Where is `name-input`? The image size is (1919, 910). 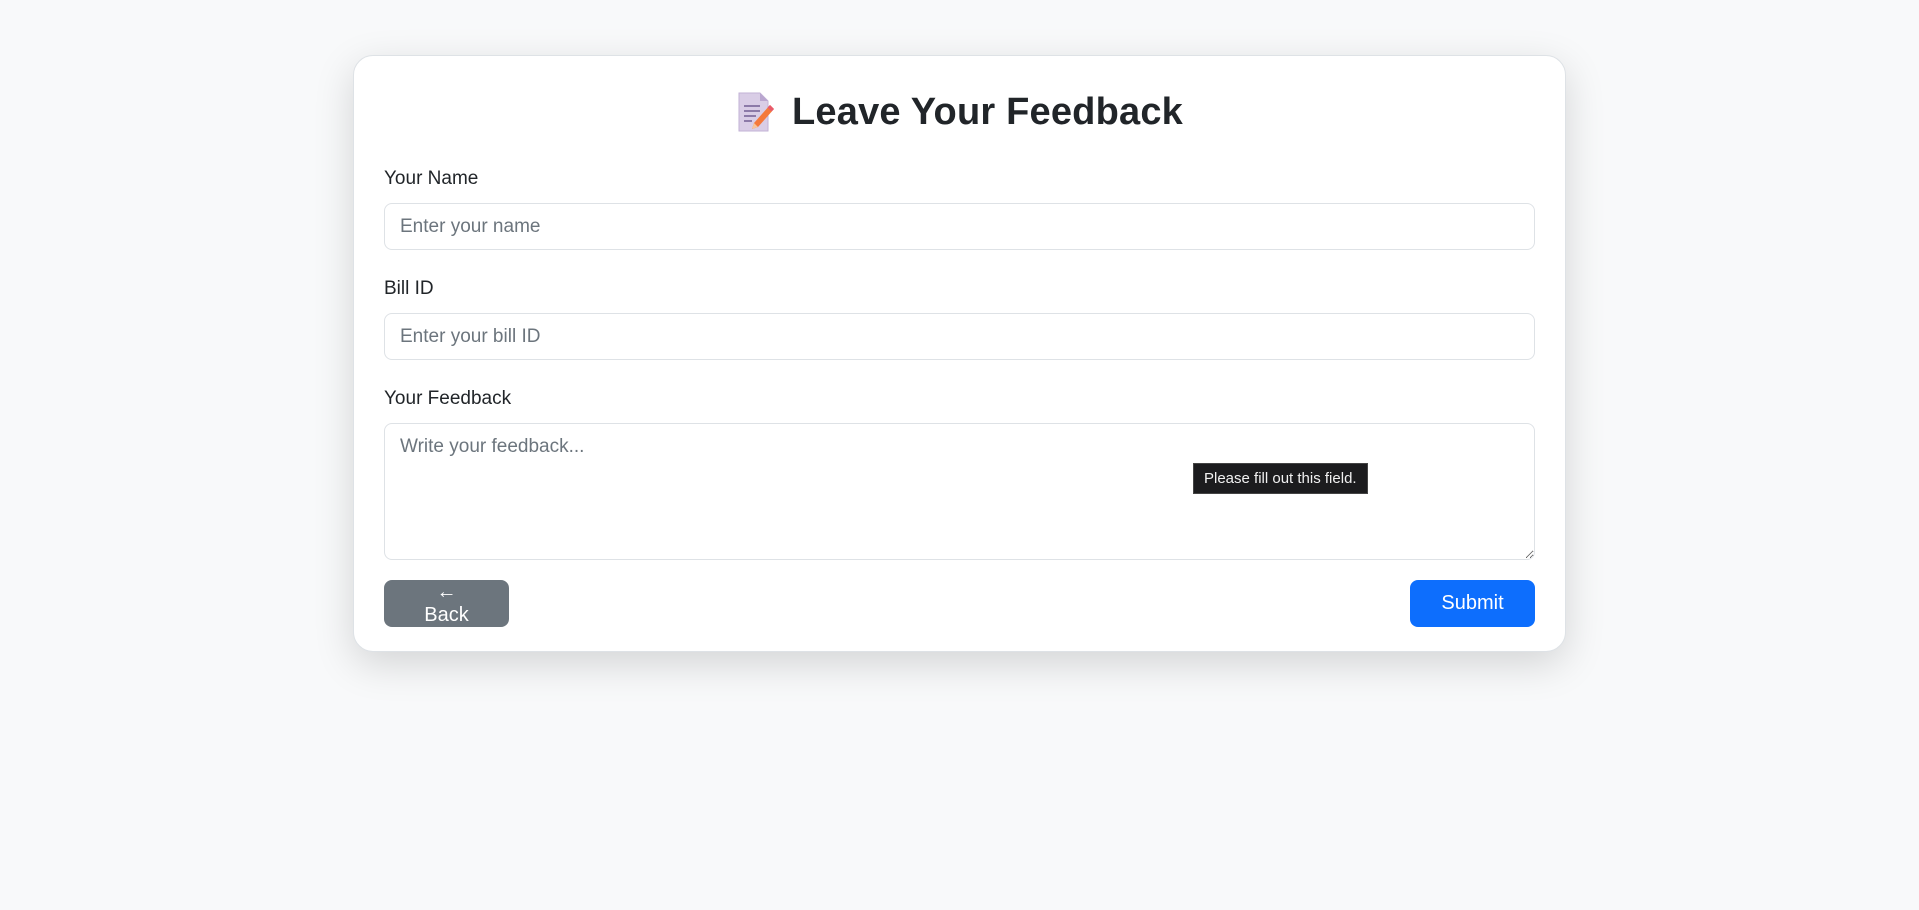 name-input is located at coordinates (959, 226).